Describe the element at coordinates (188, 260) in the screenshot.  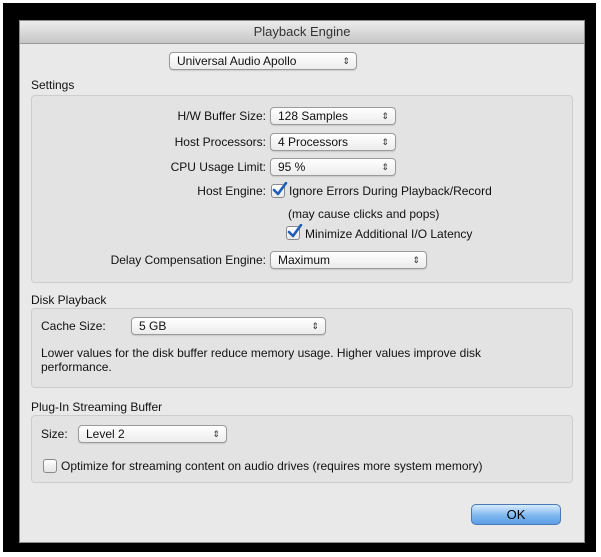
I see `delay-comp-label: Delay Compensation Engine:` at that location.